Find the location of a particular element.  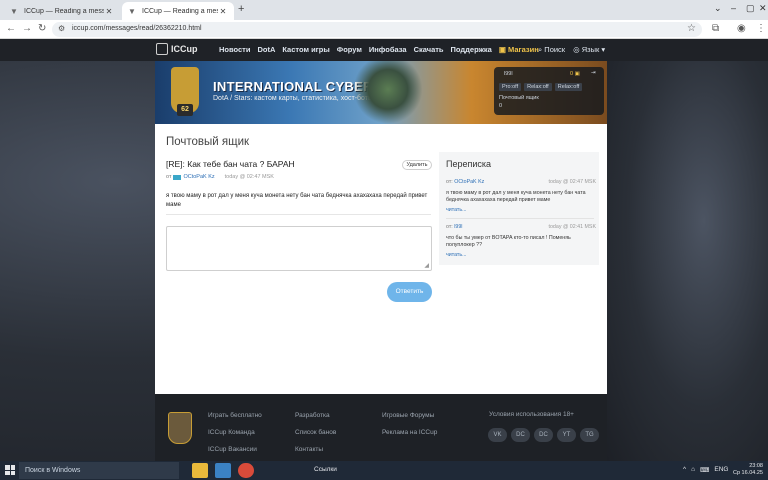

chevron-up-icon: ^ is located at coordinates (684, 470).